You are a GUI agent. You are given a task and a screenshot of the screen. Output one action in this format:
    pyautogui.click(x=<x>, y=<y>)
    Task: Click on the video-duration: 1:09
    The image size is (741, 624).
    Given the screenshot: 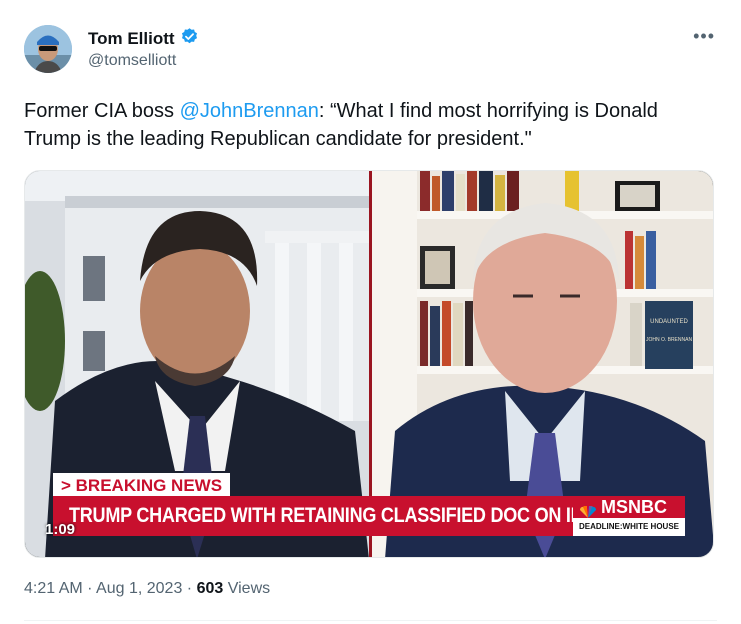 What is the action you would take?
    pyautogui.click(x=60, y=529)
    